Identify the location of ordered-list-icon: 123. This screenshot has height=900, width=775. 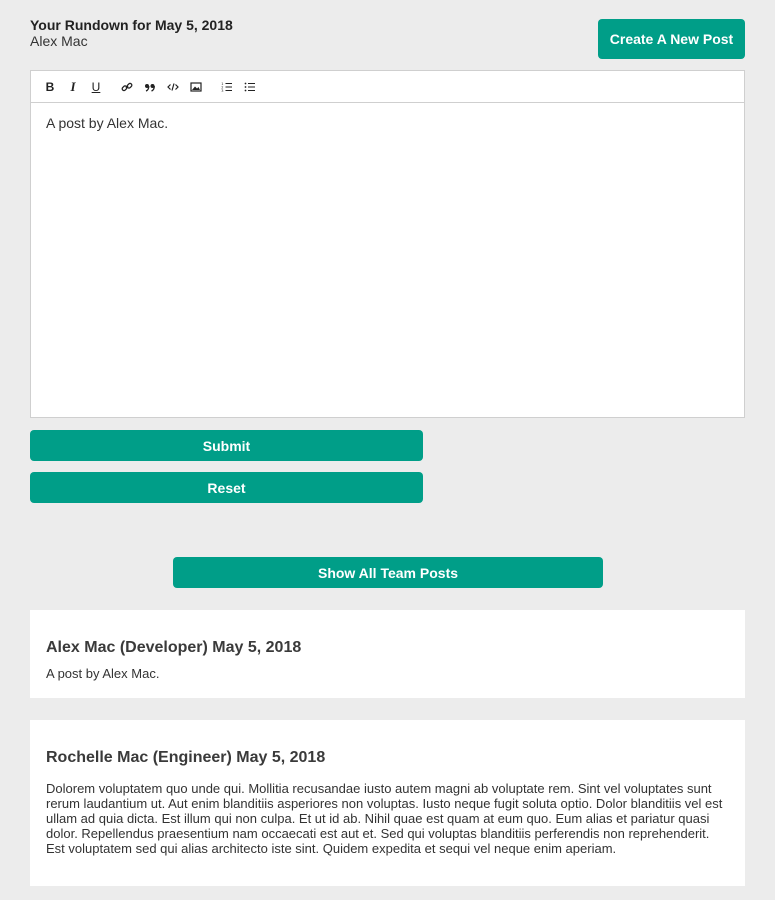
(226, 87).